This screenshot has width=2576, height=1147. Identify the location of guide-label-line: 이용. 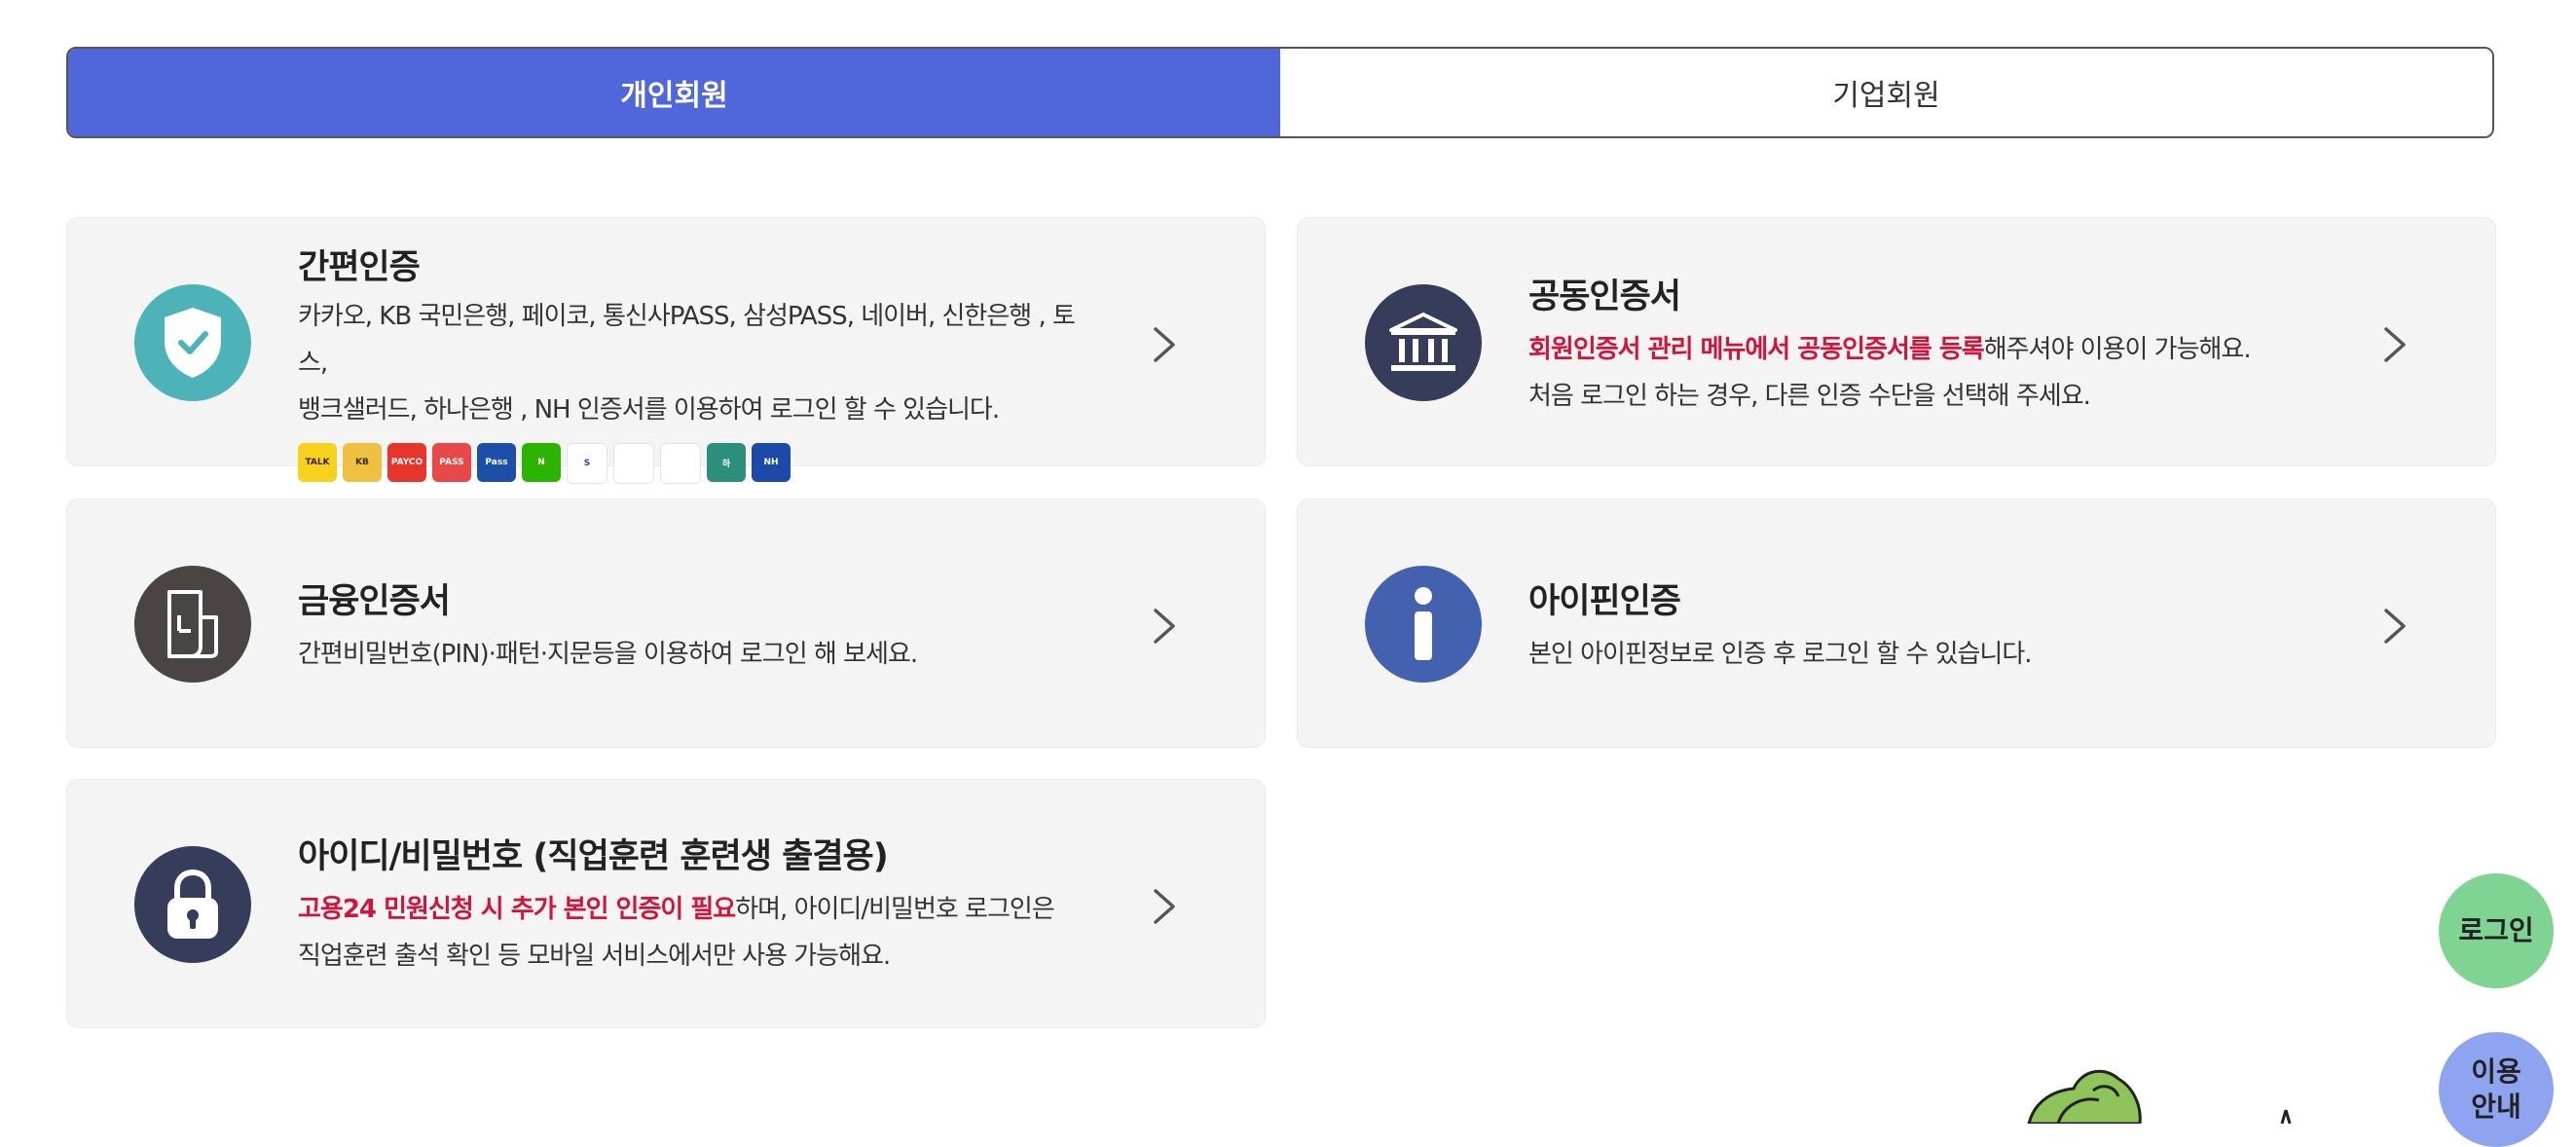
(2496, 1071).